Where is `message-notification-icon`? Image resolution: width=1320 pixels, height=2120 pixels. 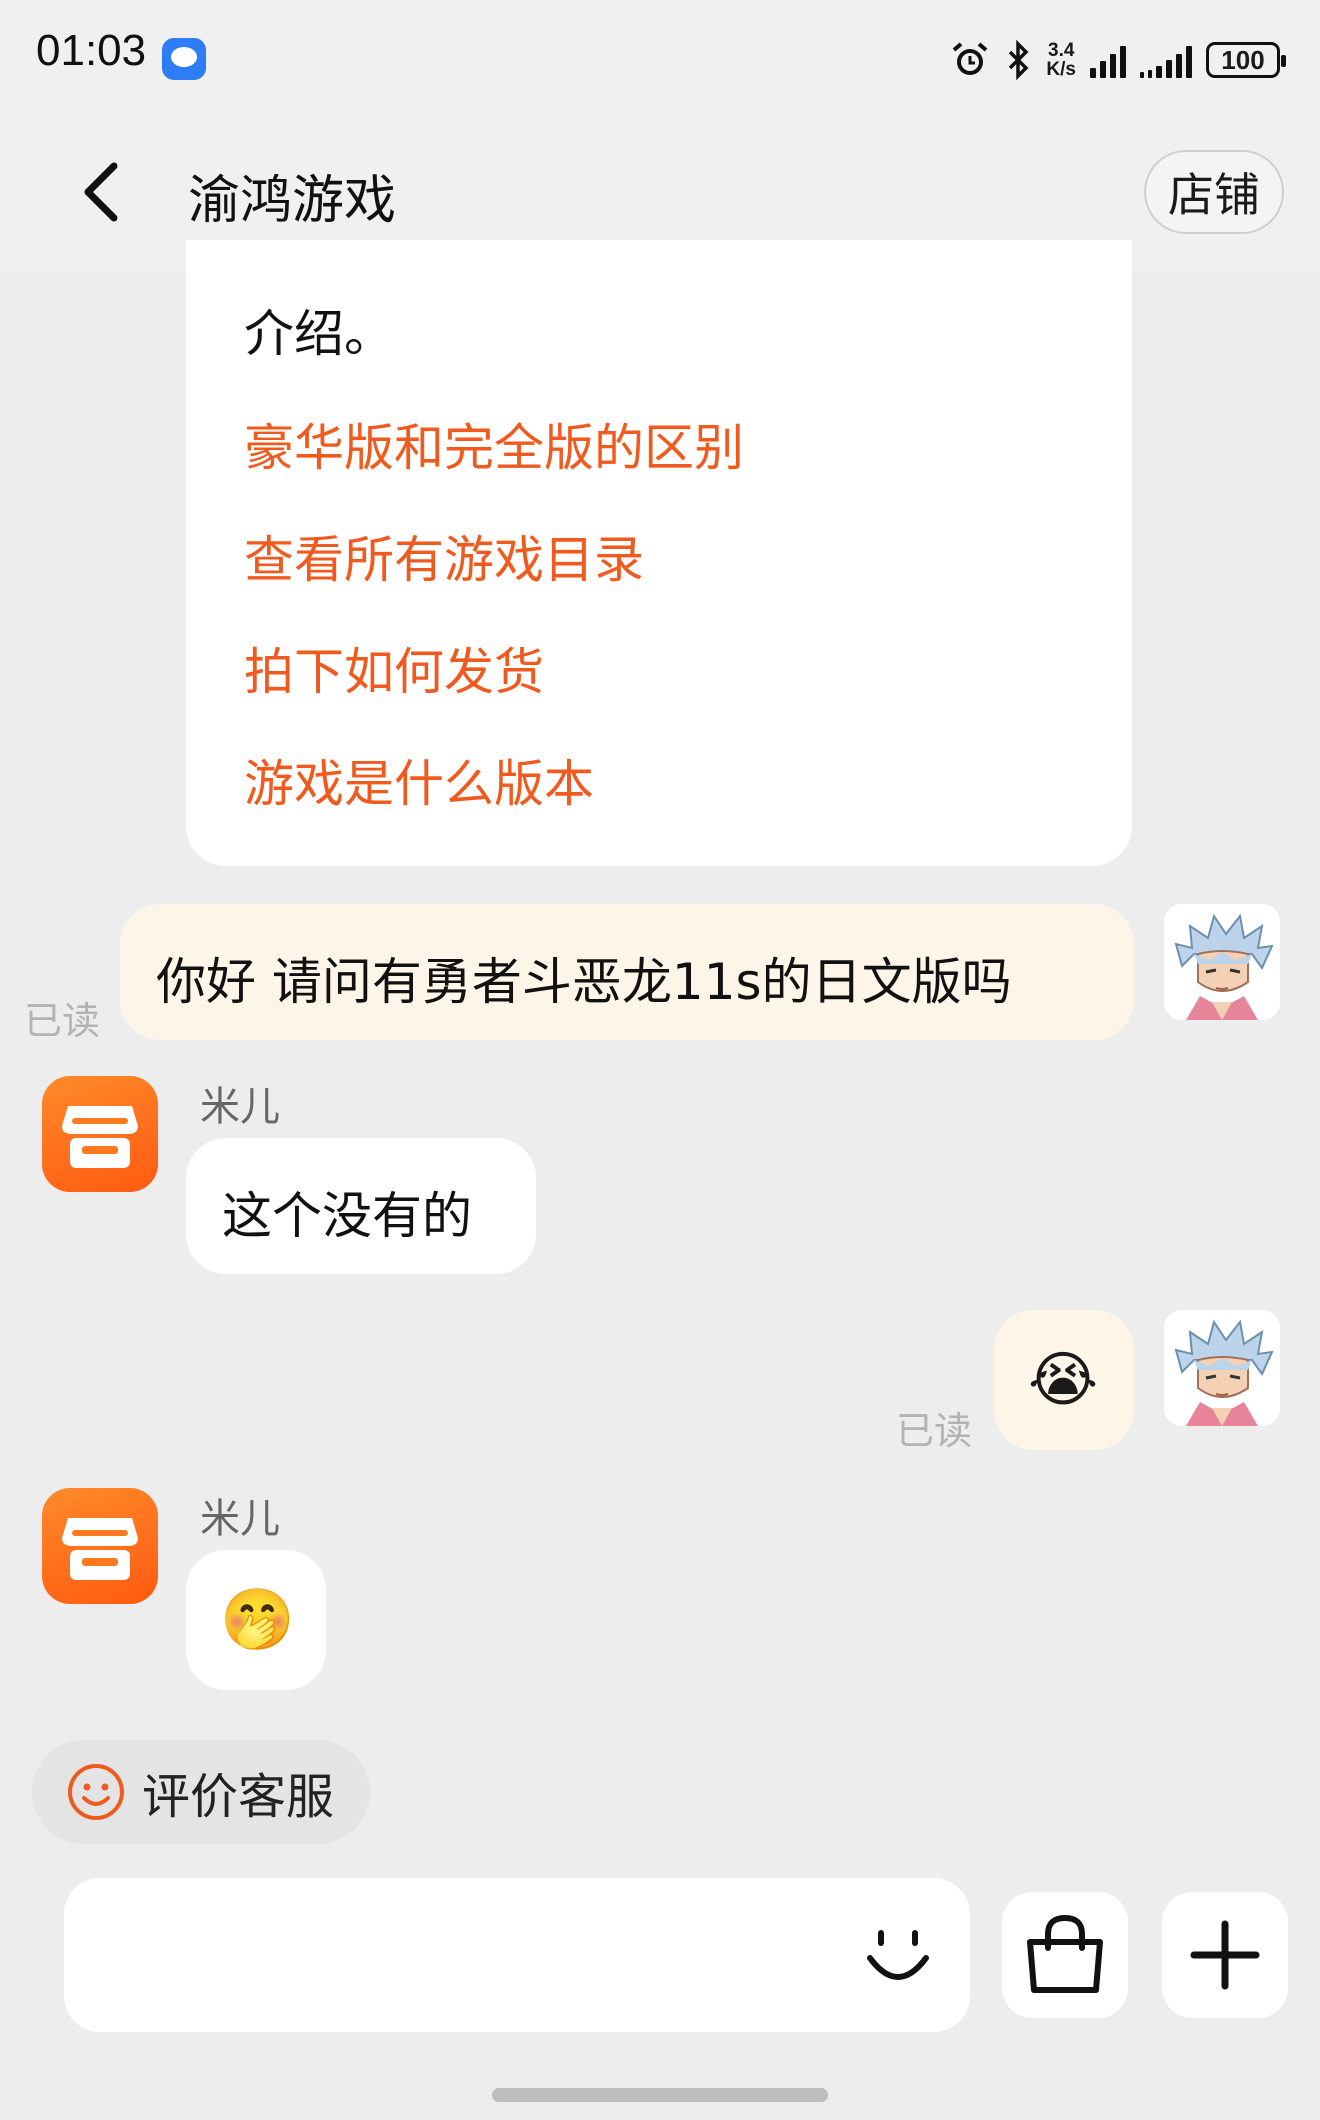
message-notification-icon is located at coordinates (184, 59).